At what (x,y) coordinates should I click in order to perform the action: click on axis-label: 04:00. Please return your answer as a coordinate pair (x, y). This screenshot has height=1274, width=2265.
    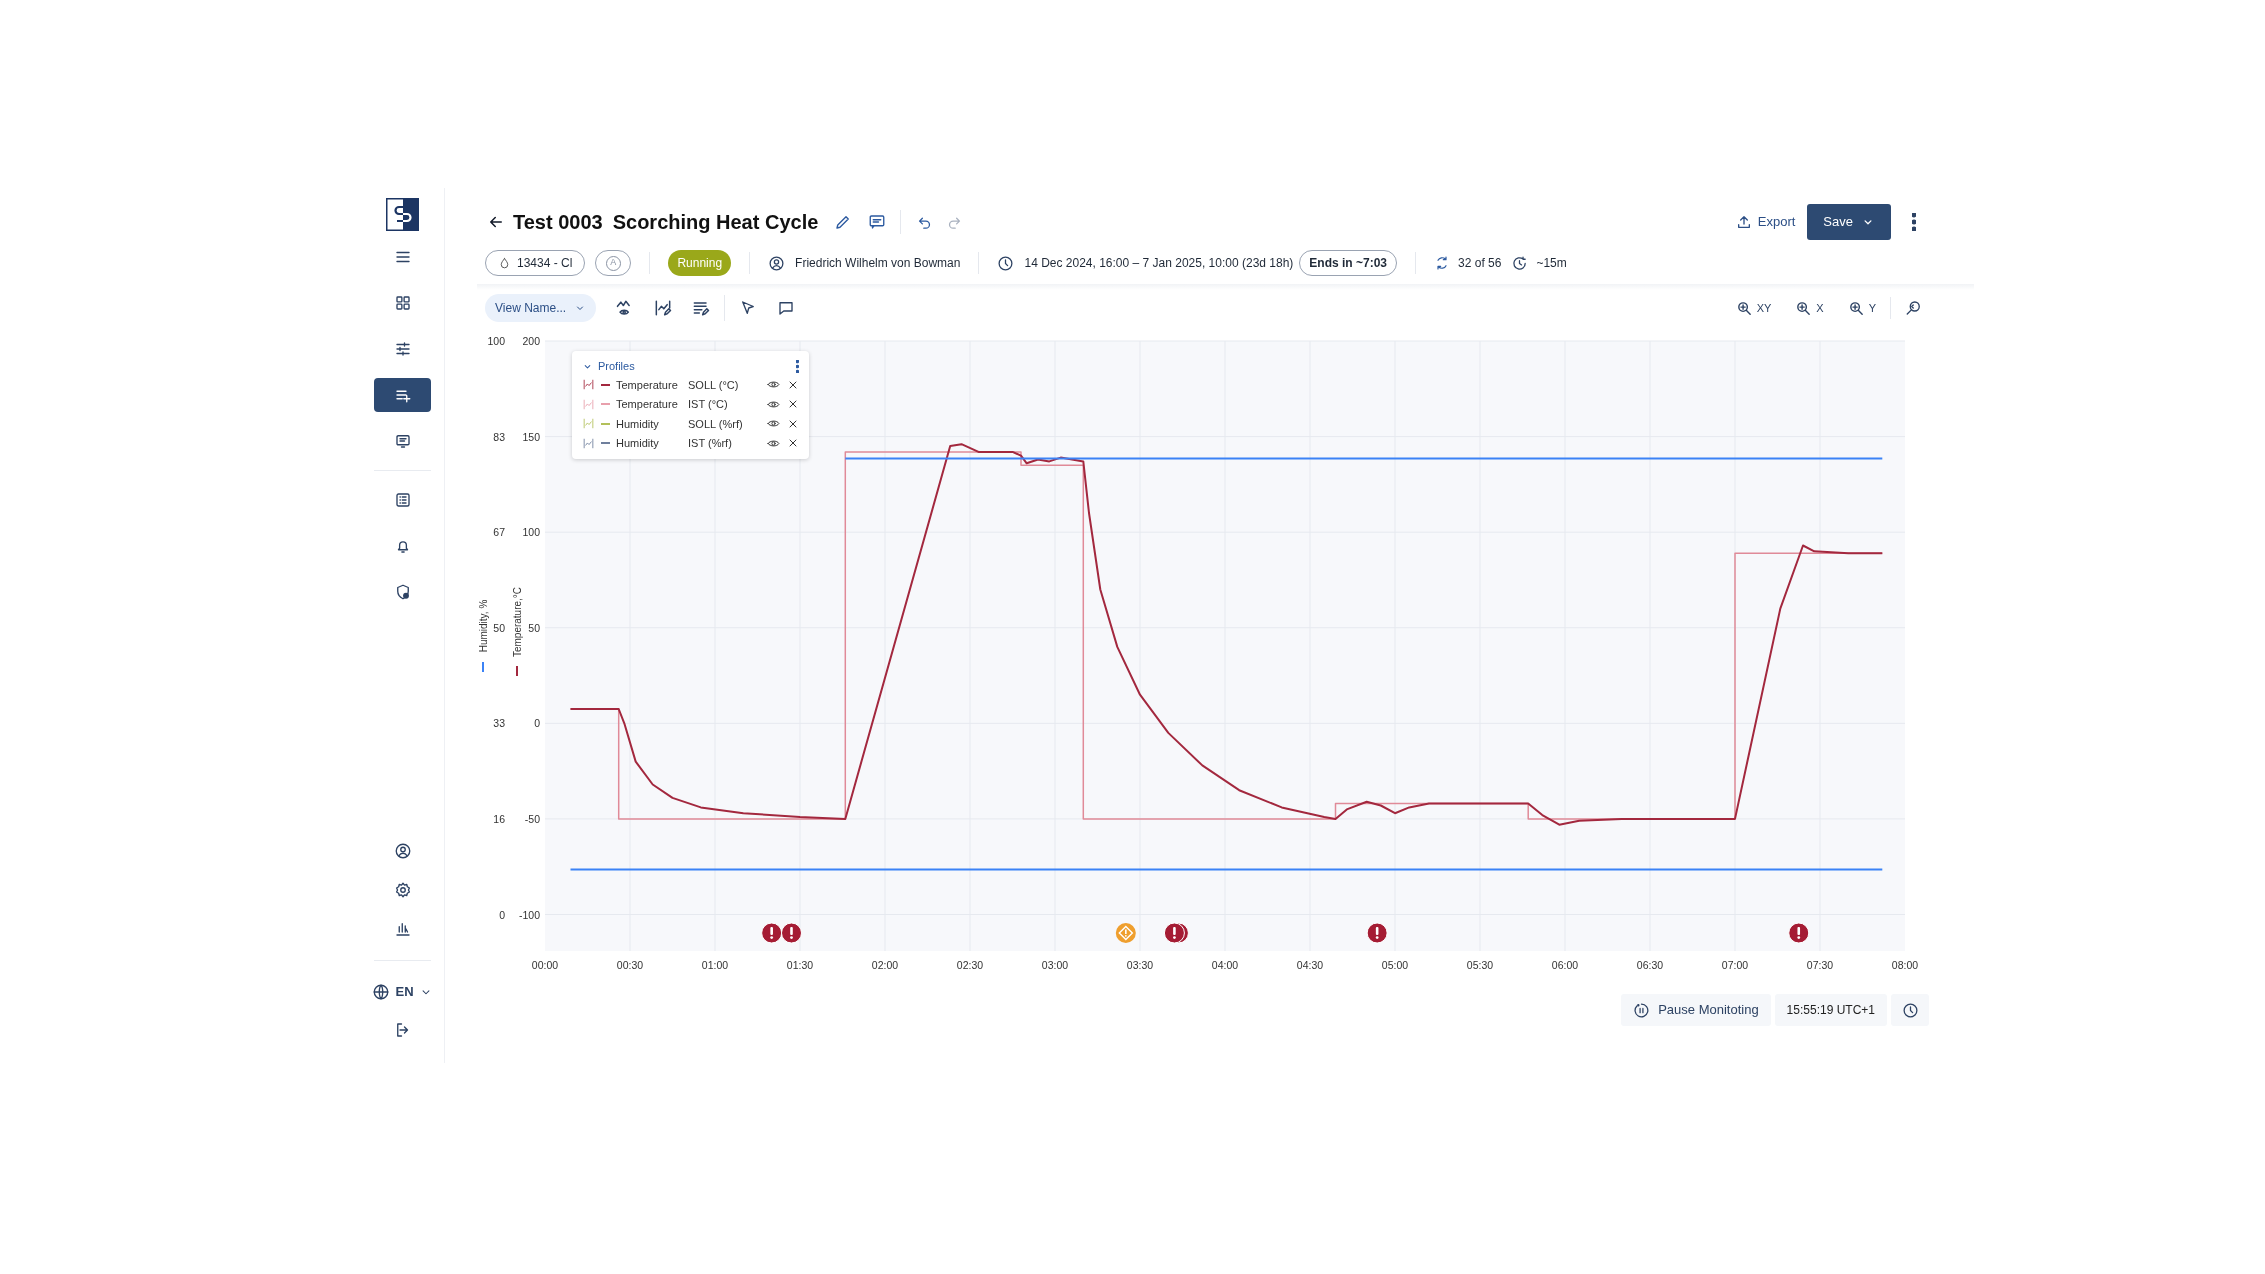
    Looking at the image, I should click on (1225, 965).